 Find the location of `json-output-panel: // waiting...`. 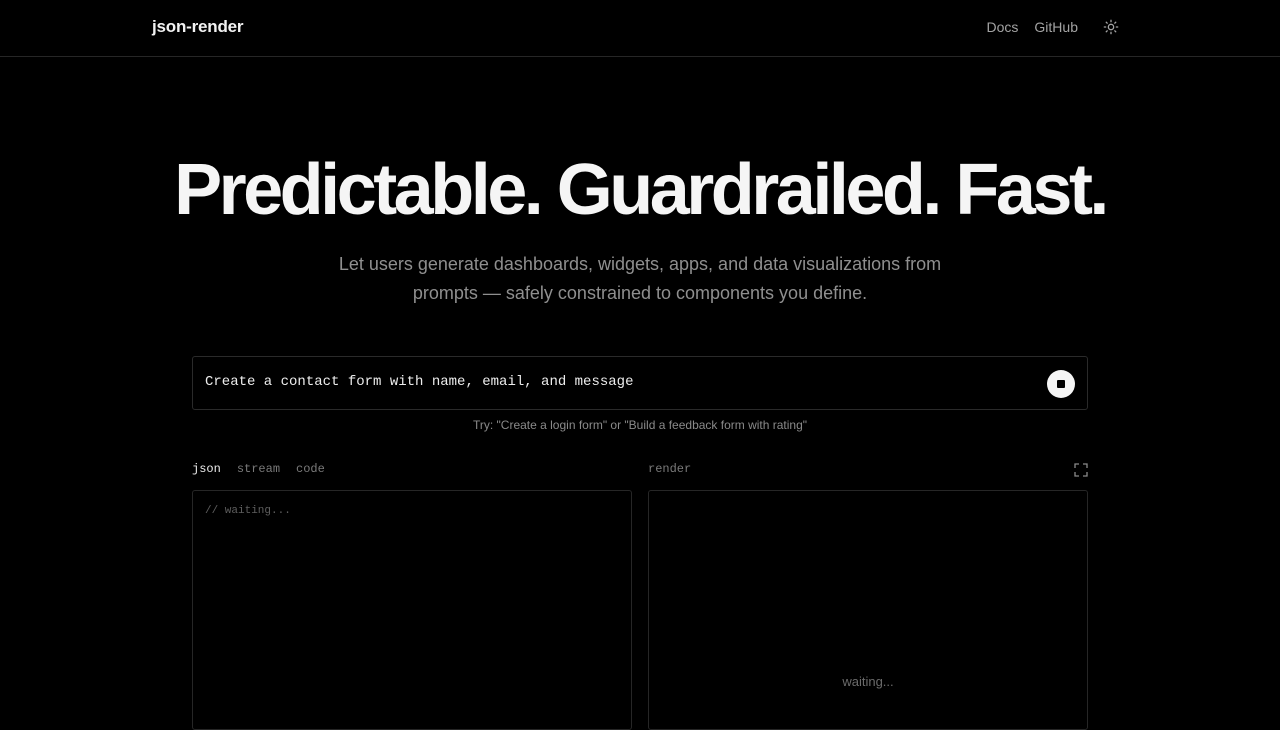

json-output-panel: // waiting... is located at coordinates (412, 610).